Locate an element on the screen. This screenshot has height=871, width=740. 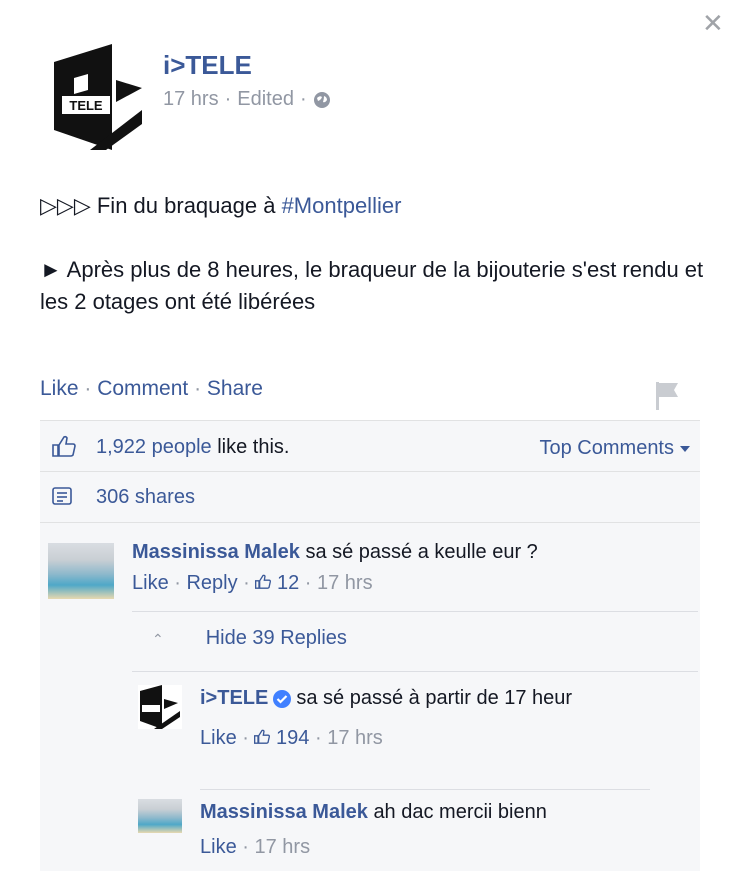
shares-summary: 306 shares is located at coordinates (370, 497).